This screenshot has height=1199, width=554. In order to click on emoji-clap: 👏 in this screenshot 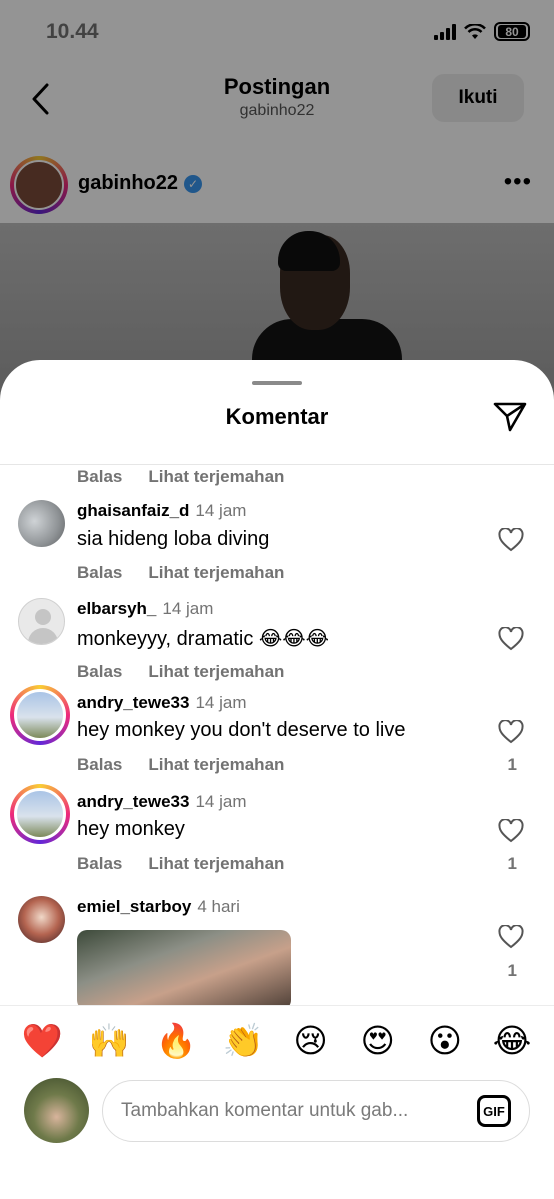, I will do `click(243, 1040)`.